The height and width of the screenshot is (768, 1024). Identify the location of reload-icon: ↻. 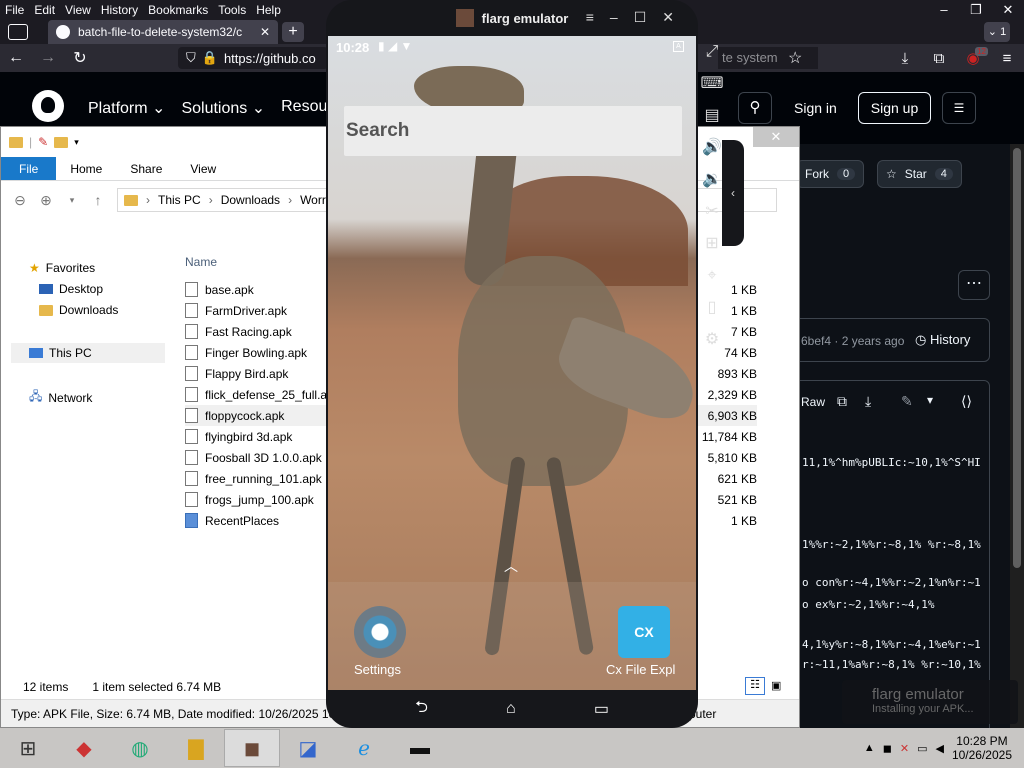
(80, 58).